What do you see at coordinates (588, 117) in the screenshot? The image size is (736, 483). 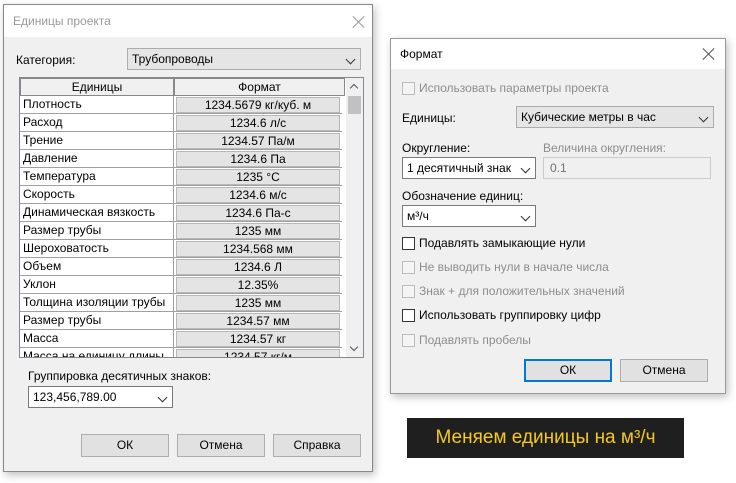 I see `units-value: Кубические метры в час` at bounding box center [588, 117].